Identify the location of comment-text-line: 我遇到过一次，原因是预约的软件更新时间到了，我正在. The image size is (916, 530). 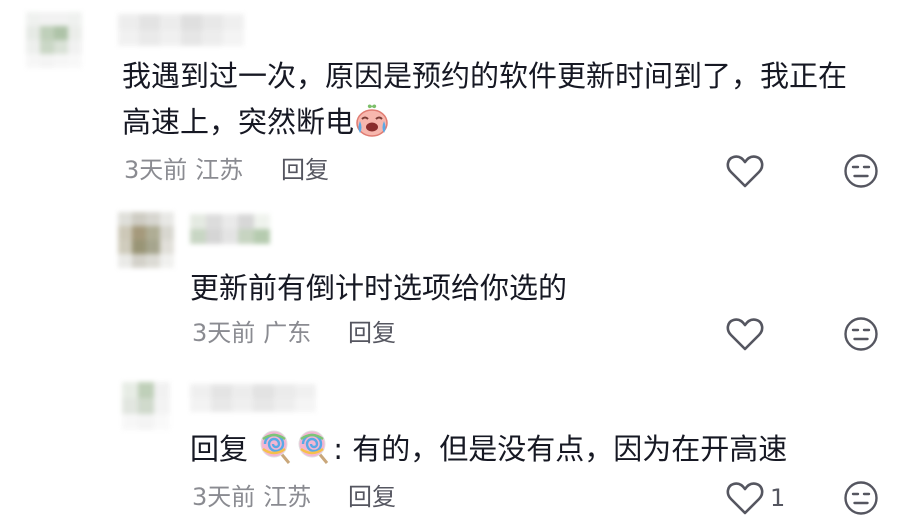
(485, 76).